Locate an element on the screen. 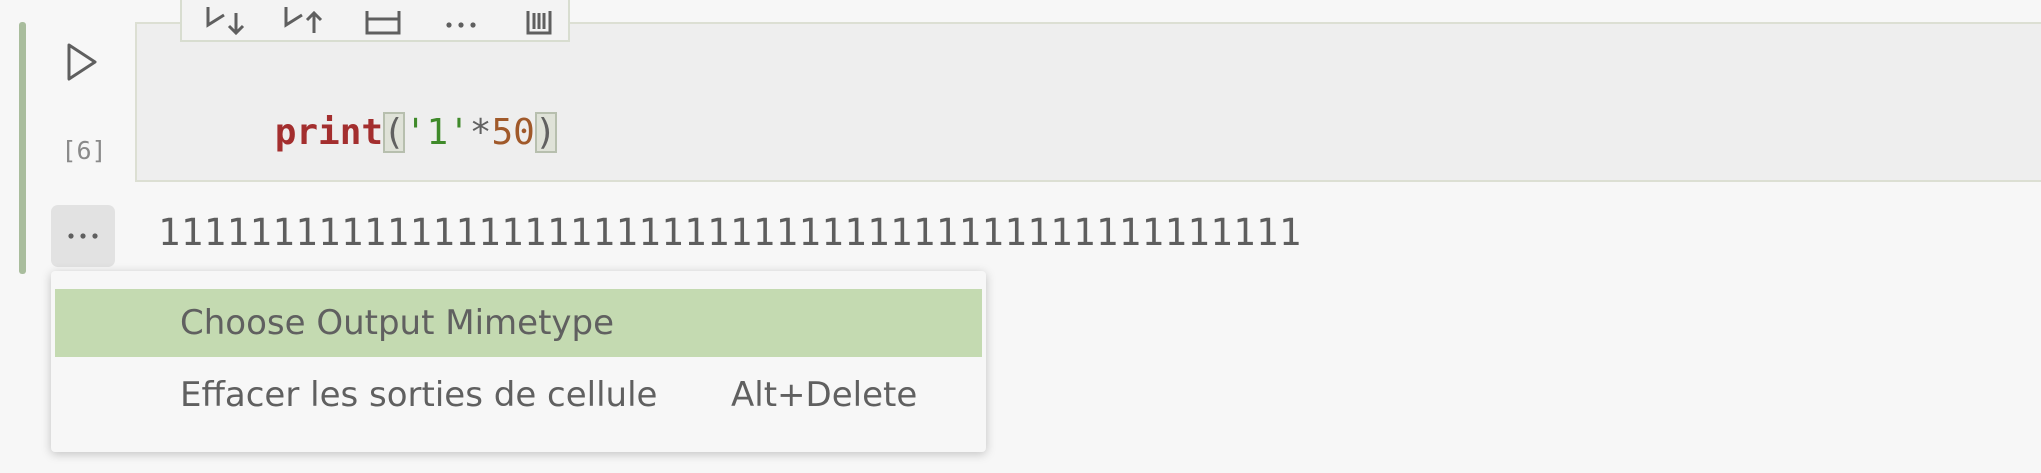 The width and height of the screenshot is (2041, 473). cell-focus-indicator is located at coordinates (22, 148).